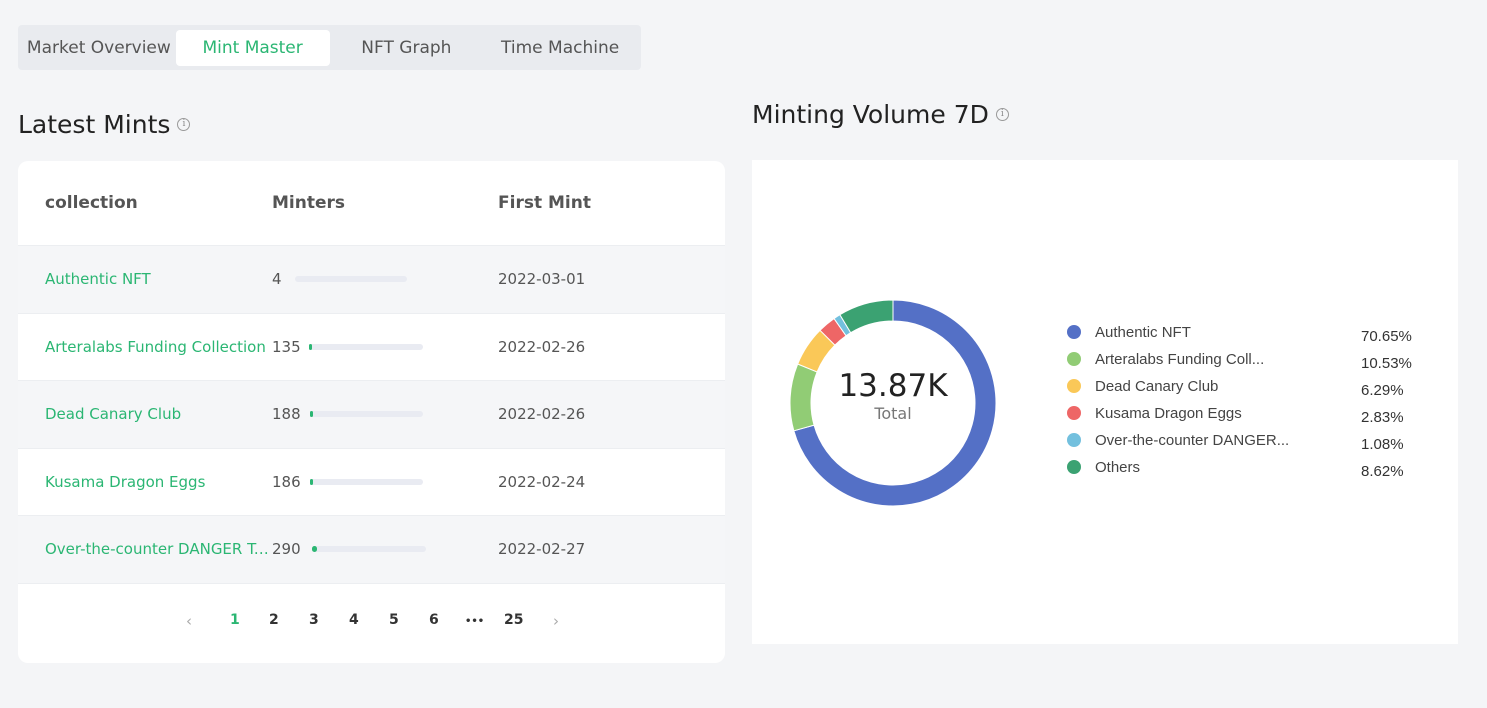 Image resolution: width=1487 pixels, height=708 pixels. I want to click on table-row: Kusama Dragon Eggs 186 2022-02-24, so click(371, 482).